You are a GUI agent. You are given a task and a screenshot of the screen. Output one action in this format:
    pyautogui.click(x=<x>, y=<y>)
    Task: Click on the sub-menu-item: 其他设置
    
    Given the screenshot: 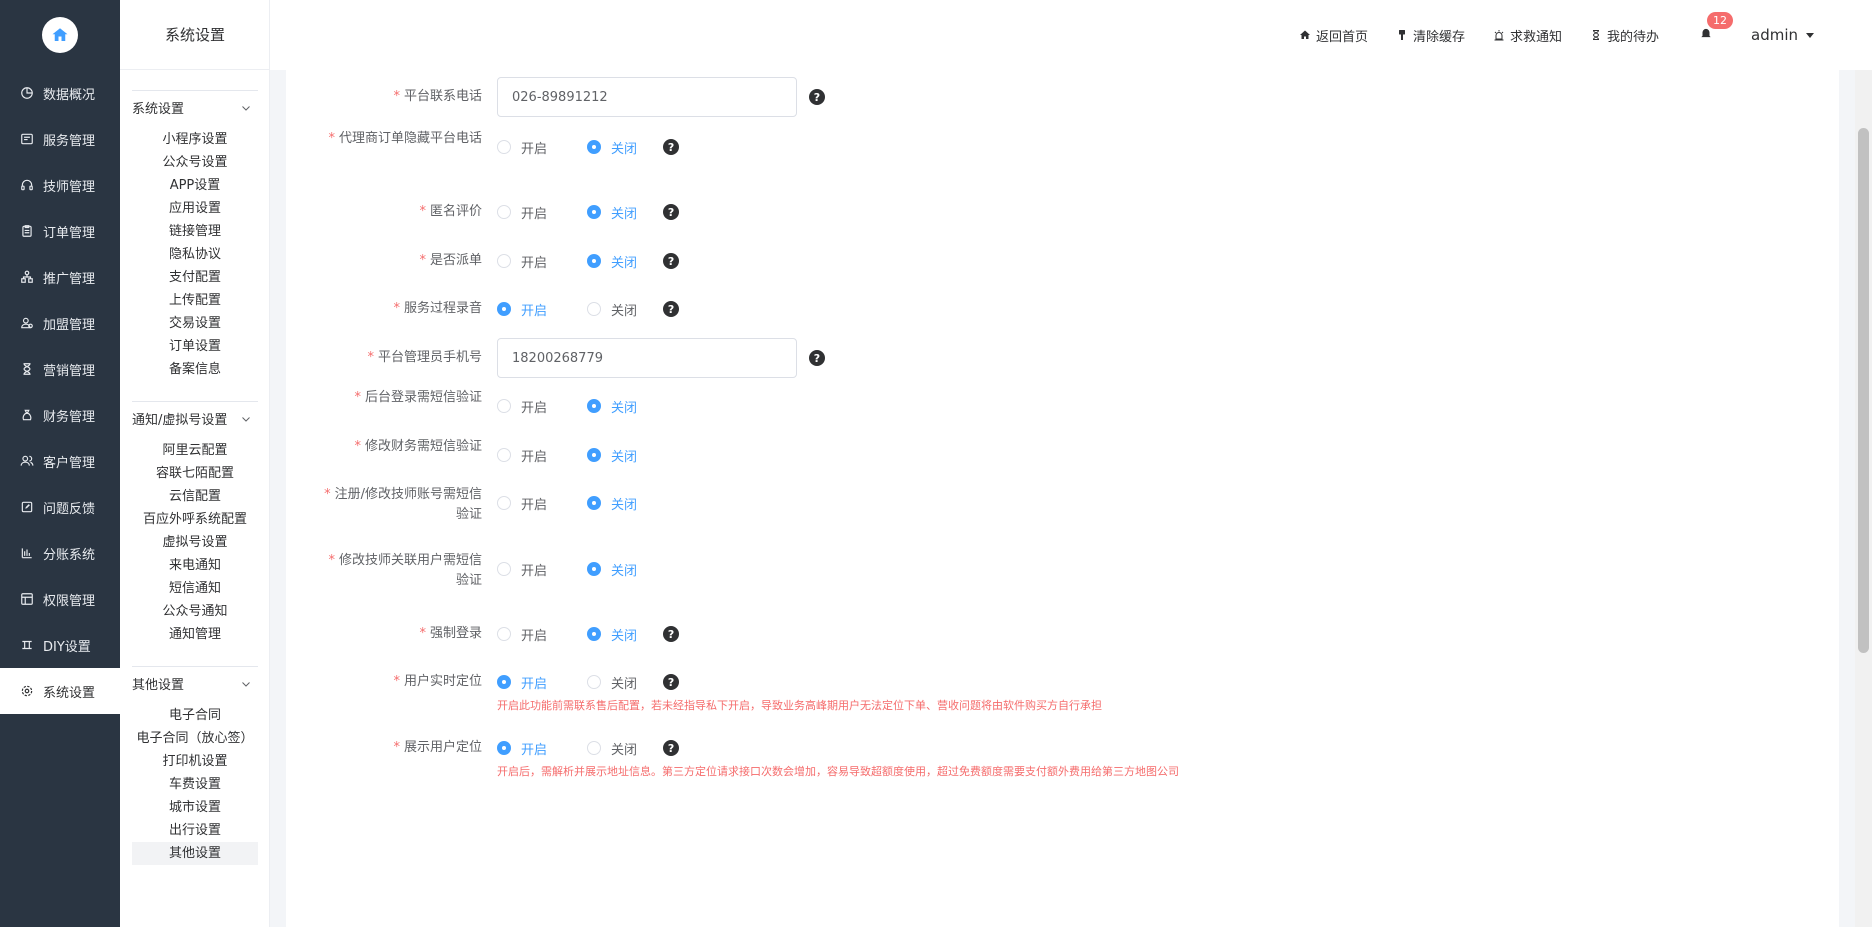 What is the action you would take?
    pyautogui.click(x=195, y=853)
    